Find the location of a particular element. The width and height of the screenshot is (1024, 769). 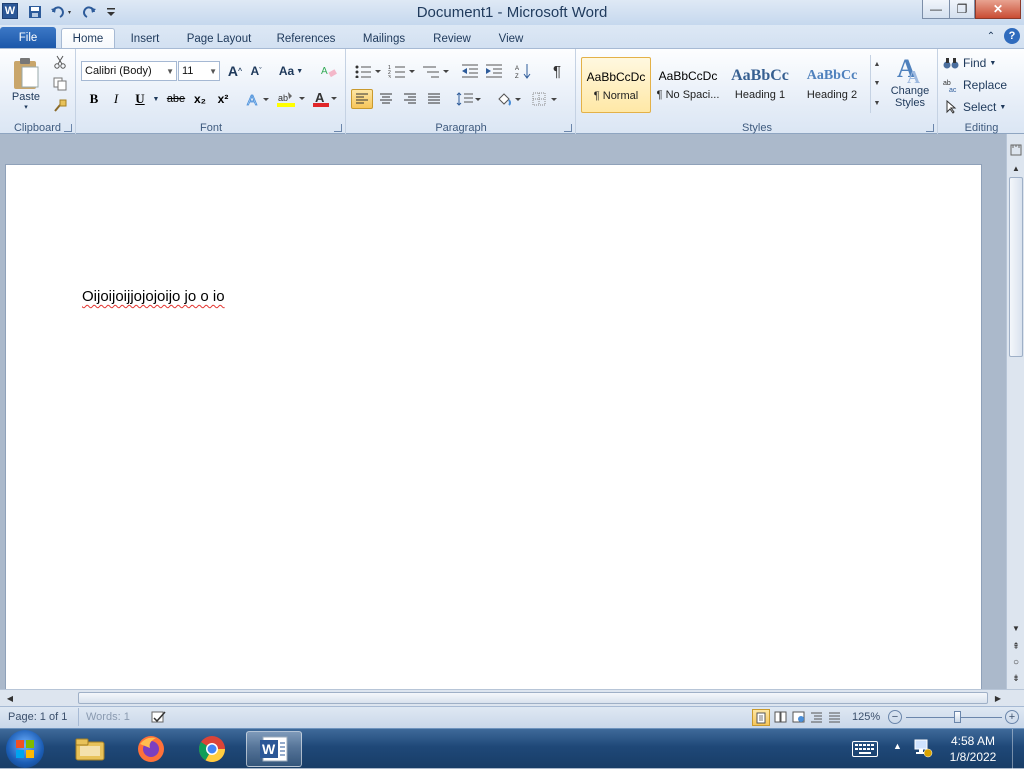

undo-icon is located at coordinates (62, 12).